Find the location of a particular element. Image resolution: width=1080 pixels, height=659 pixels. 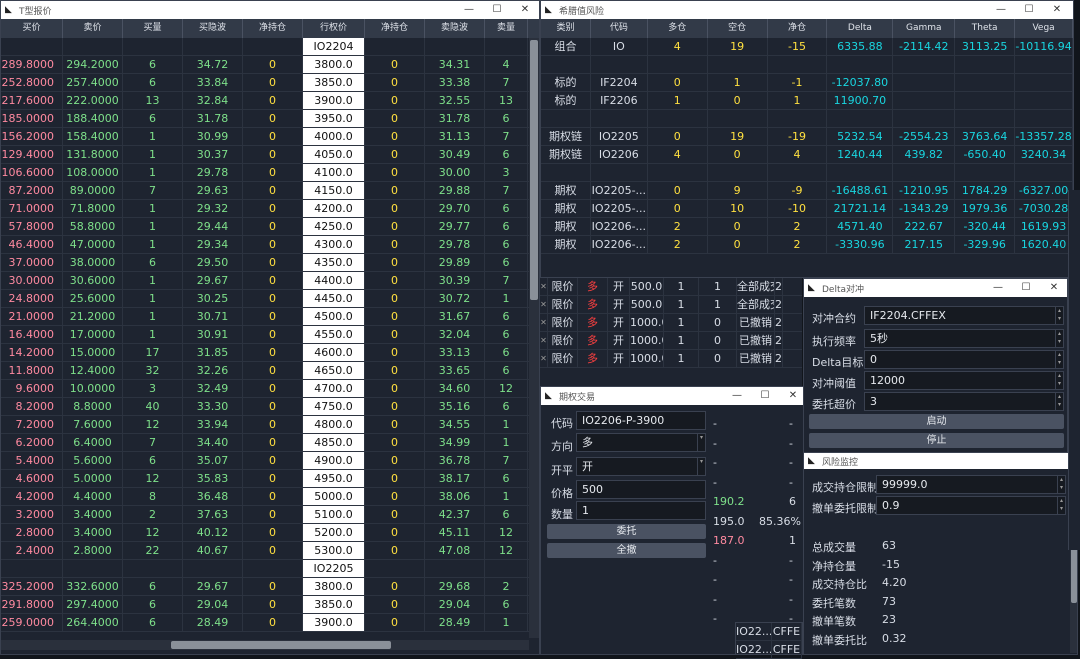

hedge-threshold-input: 12000 ▴ ▾ is located at coordinates (964, 380).